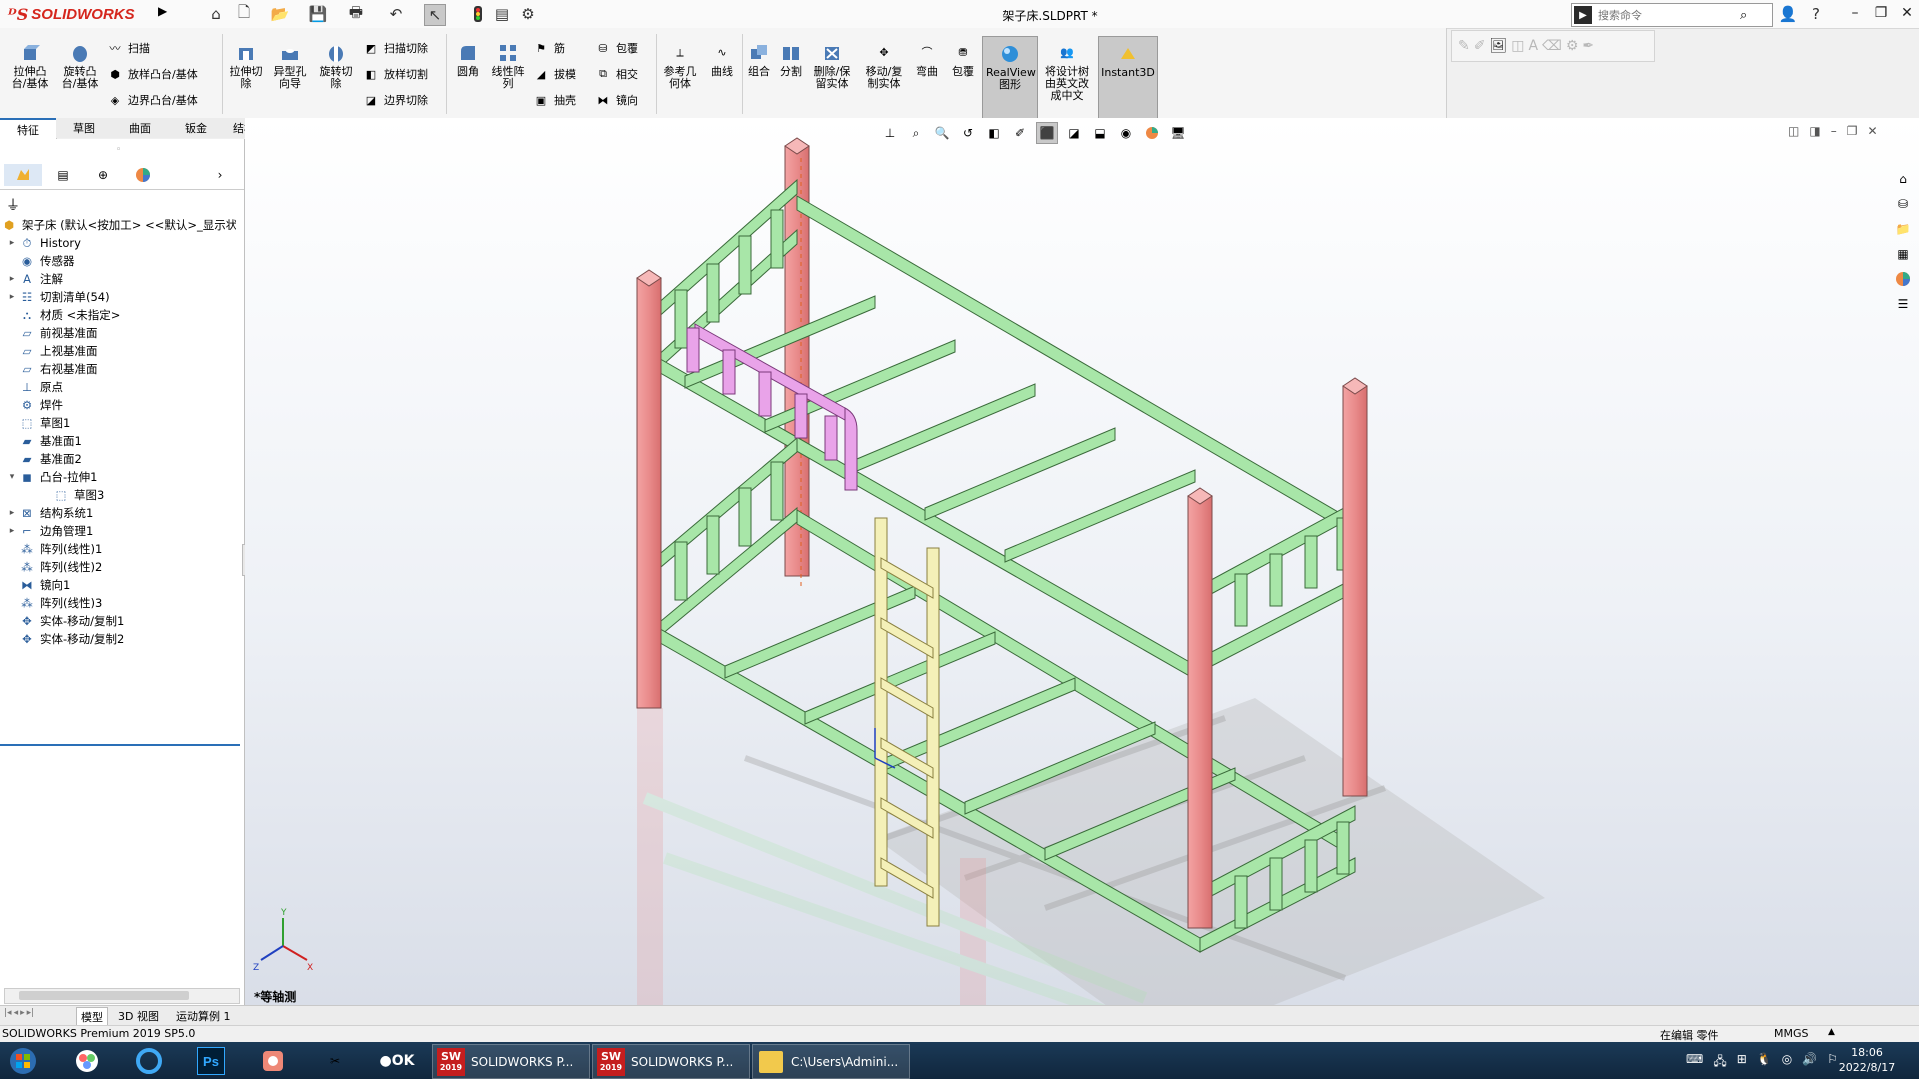 This screenshot has width=1919, height=1079. I want to click on unit-dropdown-icon: ▲, so click(1831, 1032).